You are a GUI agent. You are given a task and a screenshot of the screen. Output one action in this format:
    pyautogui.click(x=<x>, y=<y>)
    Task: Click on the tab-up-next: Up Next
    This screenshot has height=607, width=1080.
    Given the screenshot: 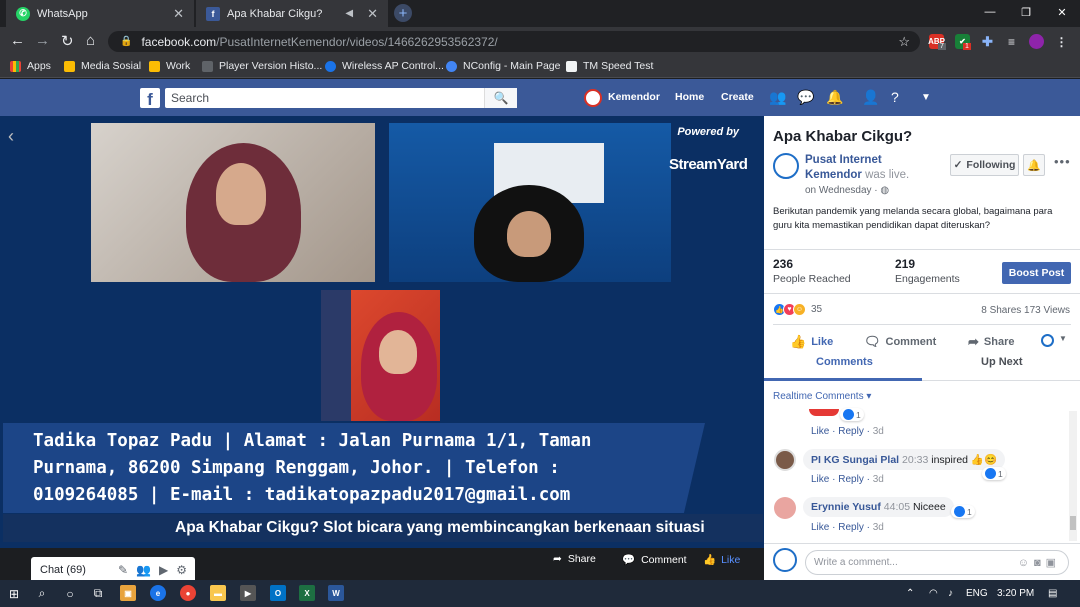 What is the action you would take?
    pyautogui.click(x=1002, y=362)
    